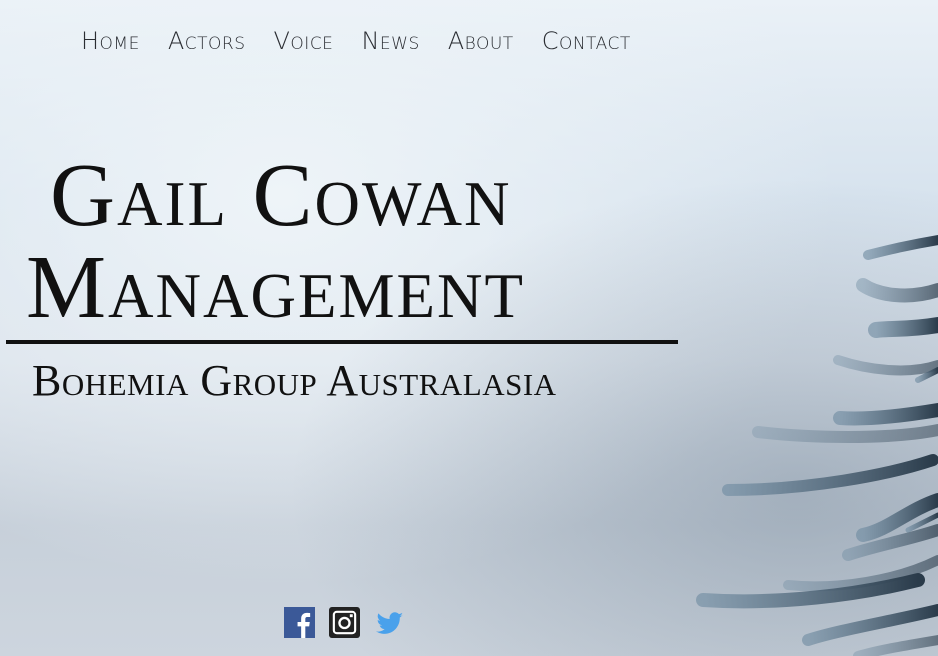 This screenshot has height=656, width=938. I want to click on instagram-icon, so click(344, 622).